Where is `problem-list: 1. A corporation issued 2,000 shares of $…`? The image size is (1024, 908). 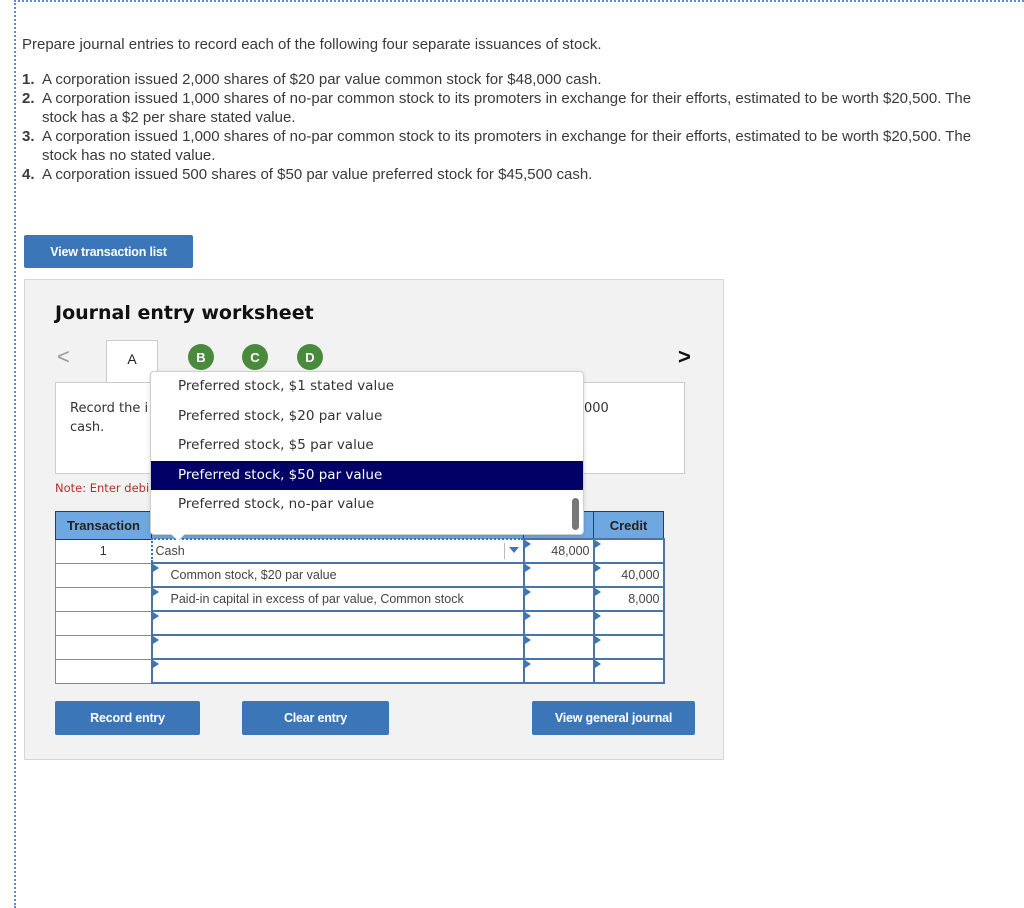
problem-list: 1. A corporation issued 2,000 shares of $… is located at coordinates (507, 127).